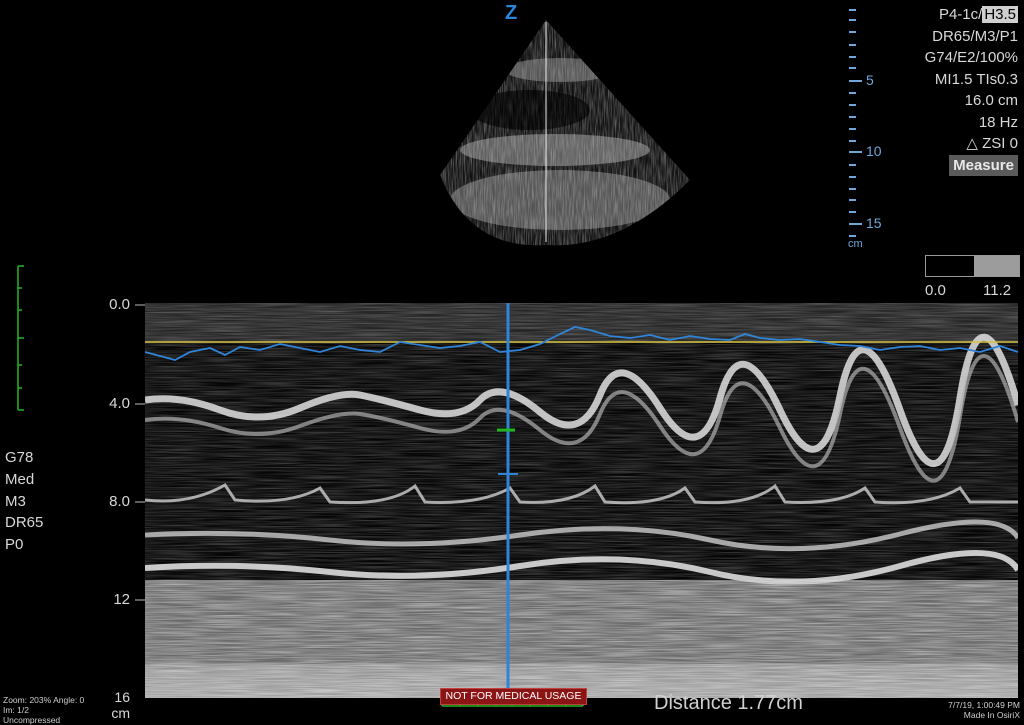  What do you see at coordinates (121, 599) in the screenshot?
I see `depth-label: 12` at bounding box center [121, 599].